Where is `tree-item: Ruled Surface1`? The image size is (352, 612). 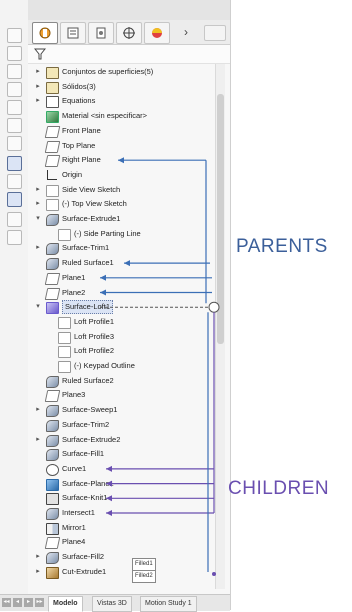 tree-item: Ruled Surface1 is located at coordinates (121, 263).